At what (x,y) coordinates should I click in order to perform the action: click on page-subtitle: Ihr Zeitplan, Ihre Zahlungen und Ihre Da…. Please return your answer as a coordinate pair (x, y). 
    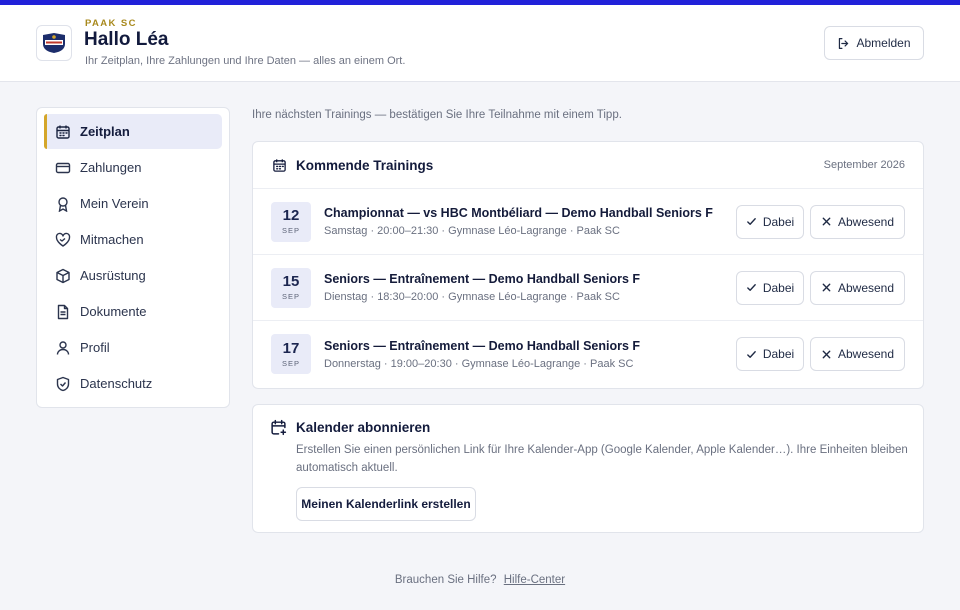
    Looking at the image, I should click on (245, 61).